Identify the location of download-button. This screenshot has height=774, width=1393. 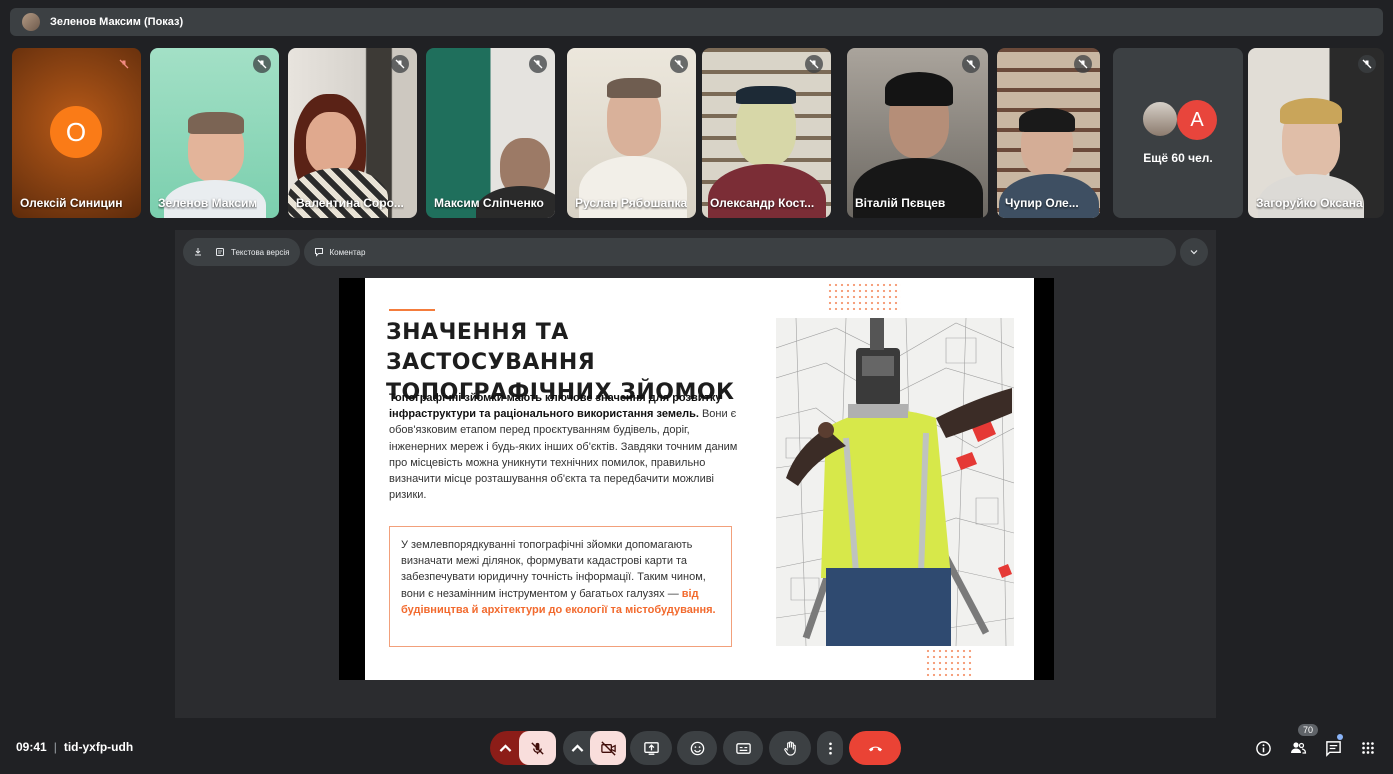
(198, 252).